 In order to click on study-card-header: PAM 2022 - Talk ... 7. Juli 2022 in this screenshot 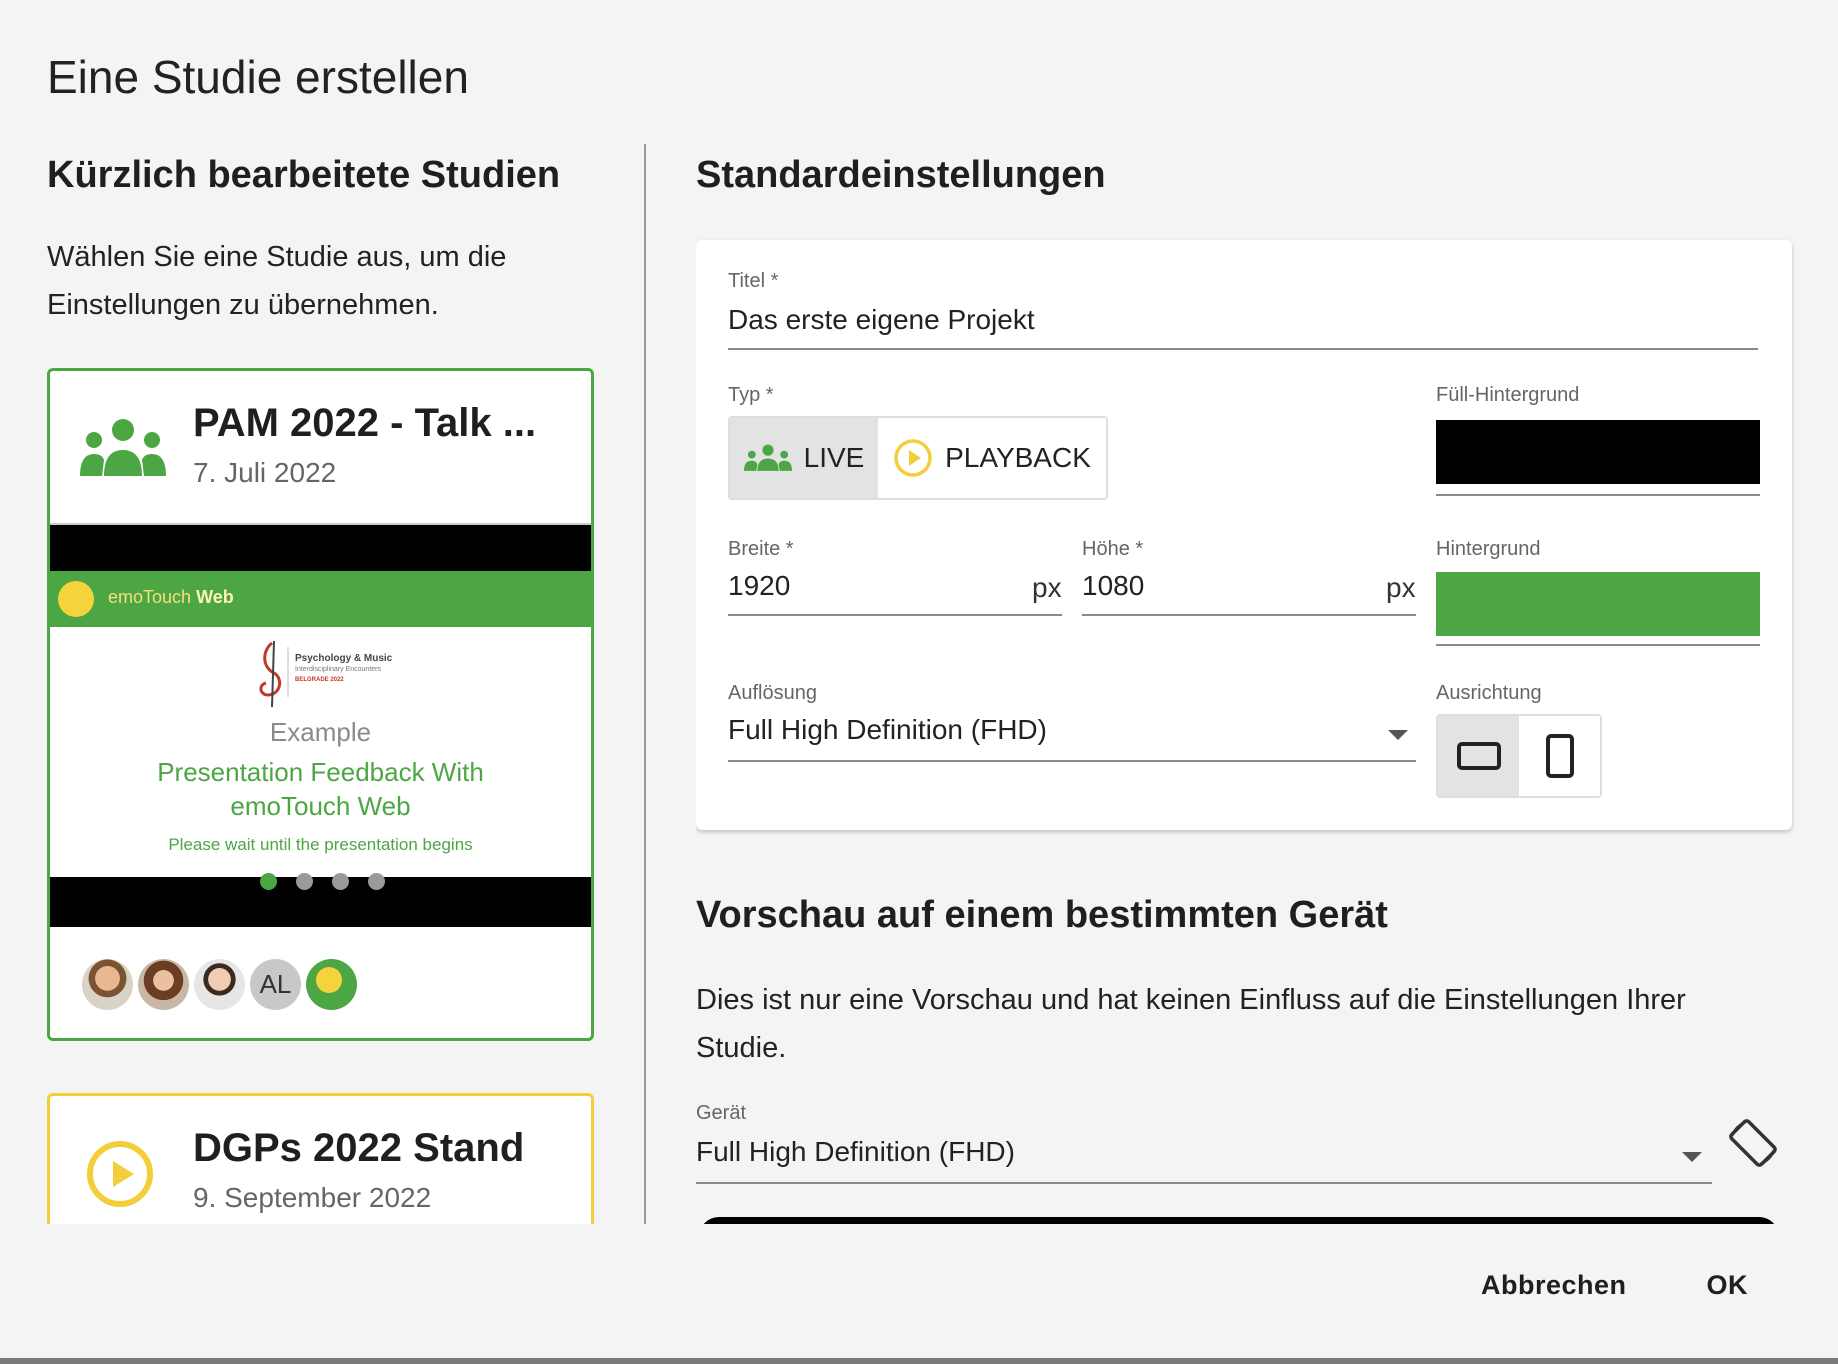, I will do `click(320, 447)`.